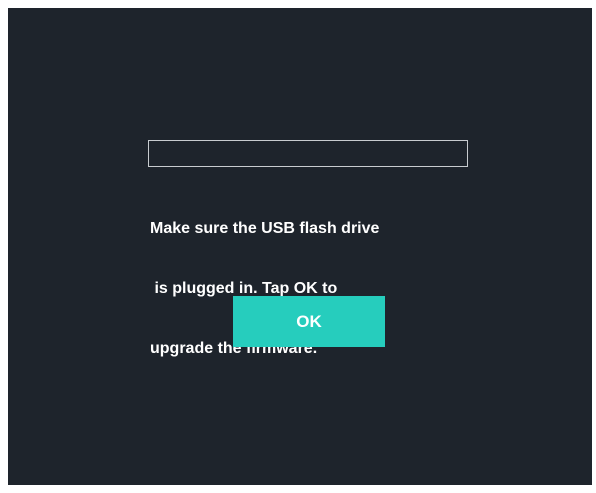  What do you see at coordinates (265, 228) in the screenshot?
I see `message-line: Make sure the USB flash drive` at bounding box center [265, 228].